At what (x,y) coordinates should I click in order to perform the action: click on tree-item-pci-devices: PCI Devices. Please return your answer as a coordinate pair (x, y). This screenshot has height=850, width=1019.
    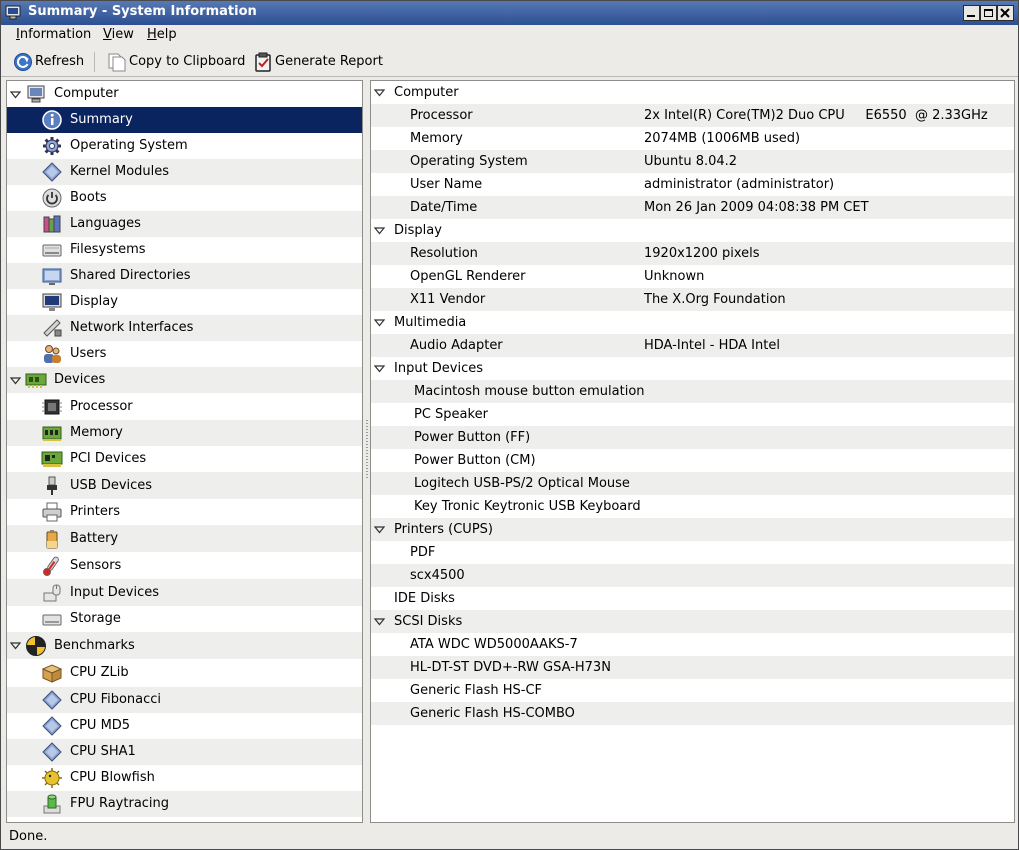
    Looking at the image, I should click on (184, 459).